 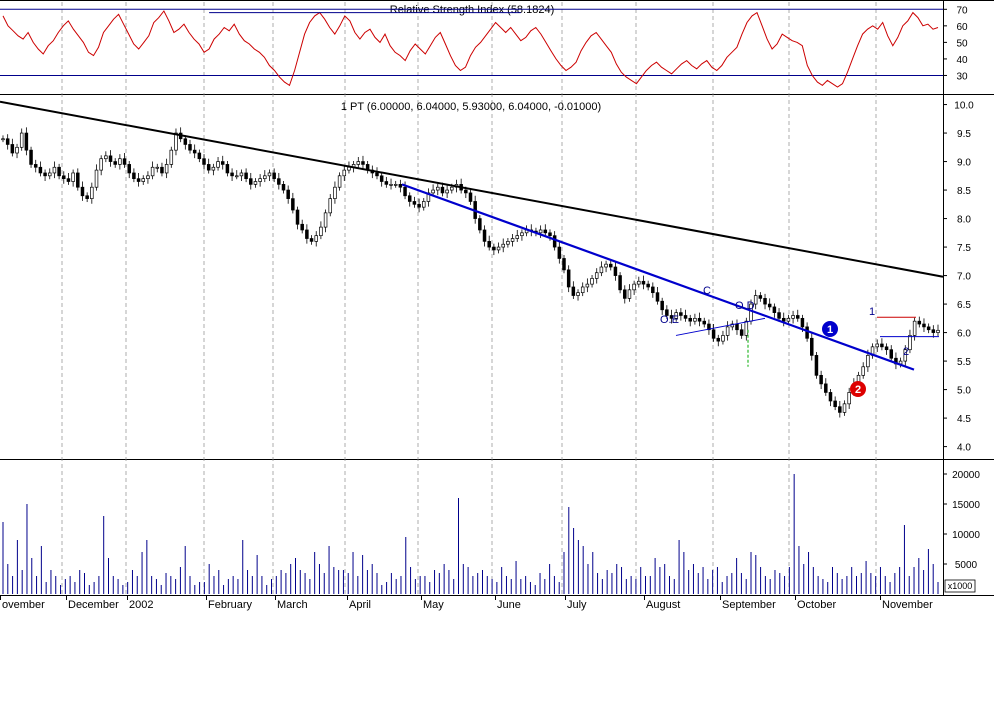 What do you see at coordinates (964, 448) in the screenshot?
I see `price-tick-label: 4.0` at bounding box center [964, 448].